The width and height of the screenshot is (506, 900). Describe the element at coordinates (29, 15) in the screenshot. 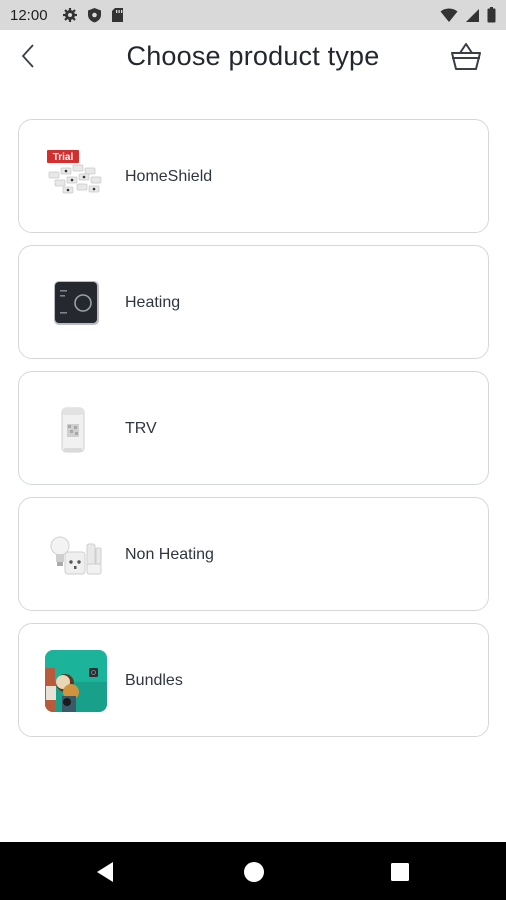

I see `status-time: 12:00` at that location.